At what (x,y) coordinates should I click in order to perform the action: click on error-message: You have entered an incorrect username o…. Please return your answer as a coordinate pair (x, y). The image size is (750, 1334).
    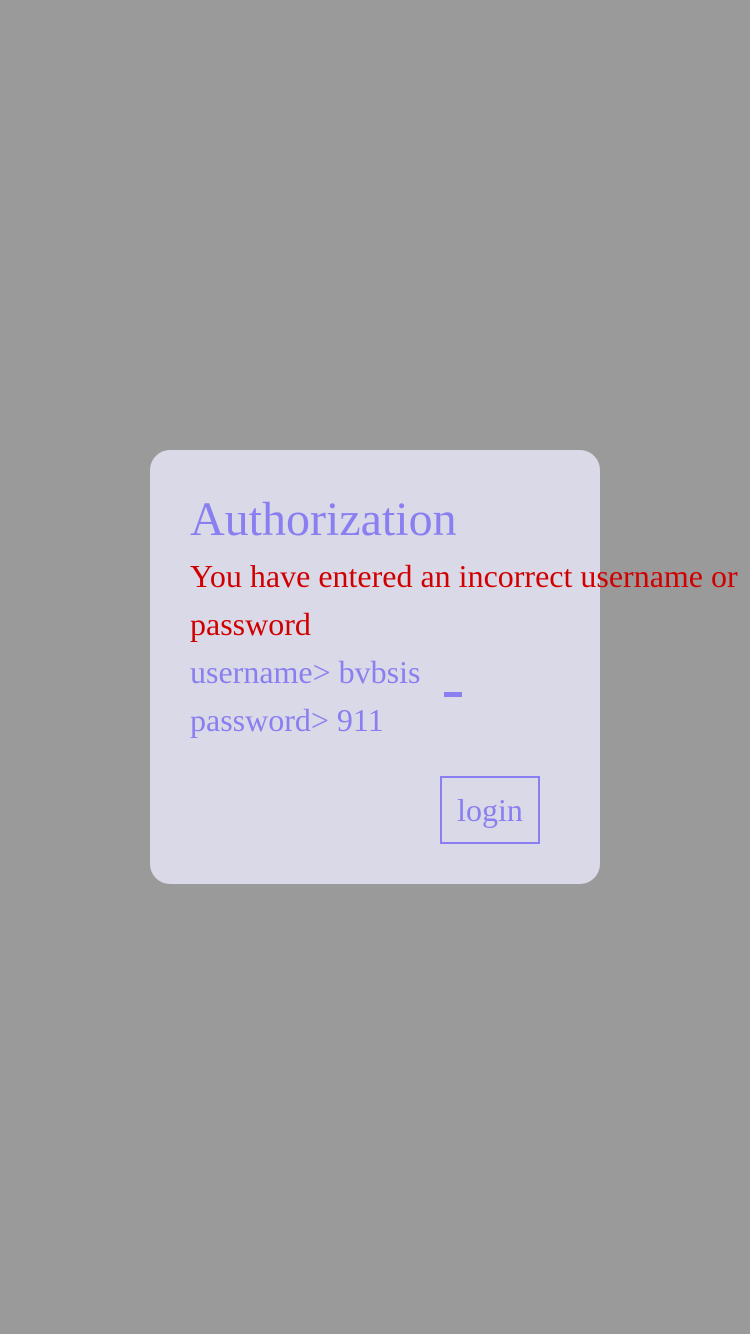
    Looking at the image, I should click on (464, 600).